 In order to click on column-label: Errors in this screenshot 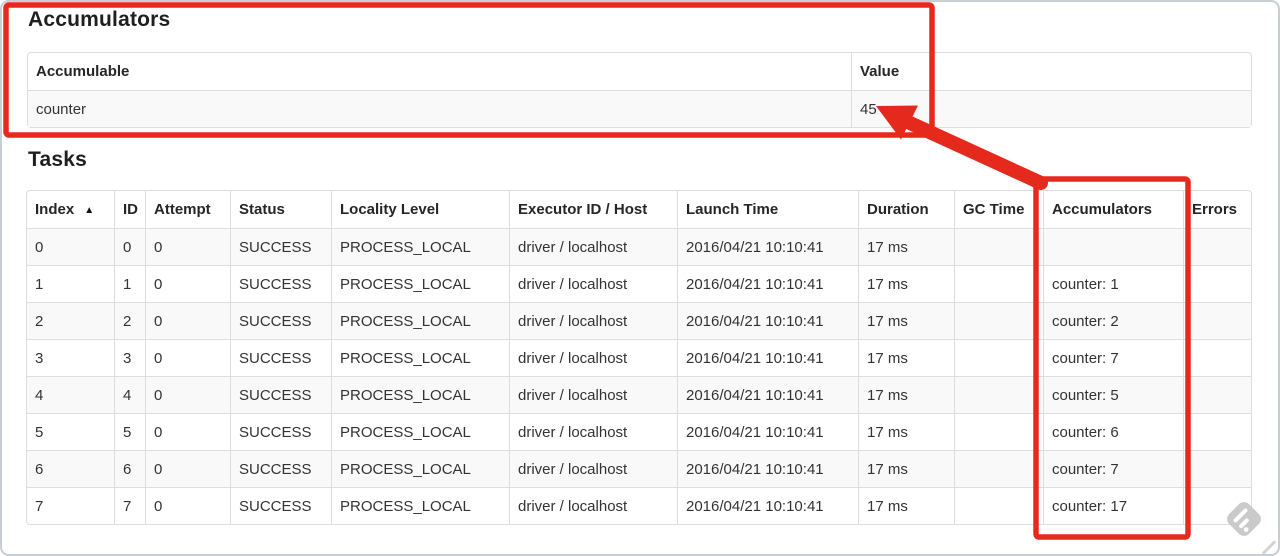, I will do `click(1215, 209)`.